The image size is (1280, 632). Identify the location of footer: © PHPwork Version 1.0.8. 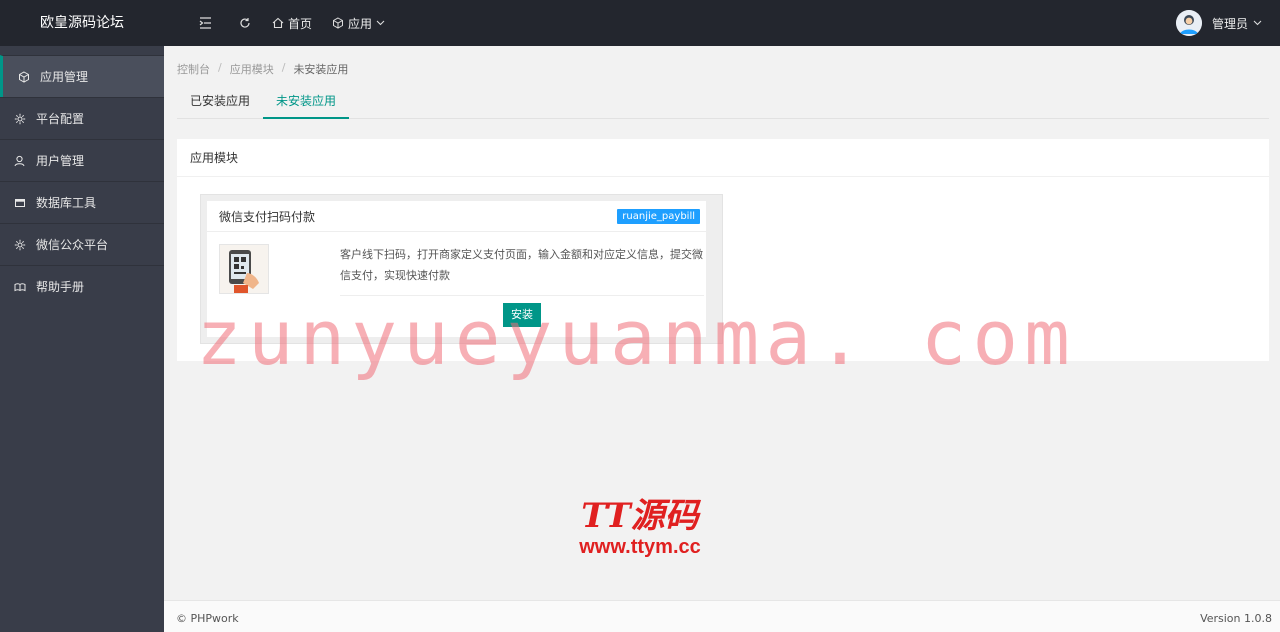
(722, 616).